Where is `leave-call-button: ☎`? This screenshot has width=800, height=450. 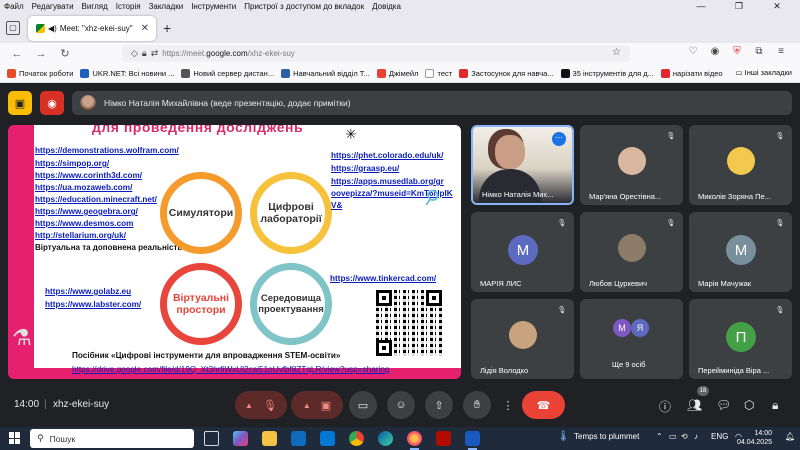
leave-call-button: ☎ is located at coordinates (543, 405).